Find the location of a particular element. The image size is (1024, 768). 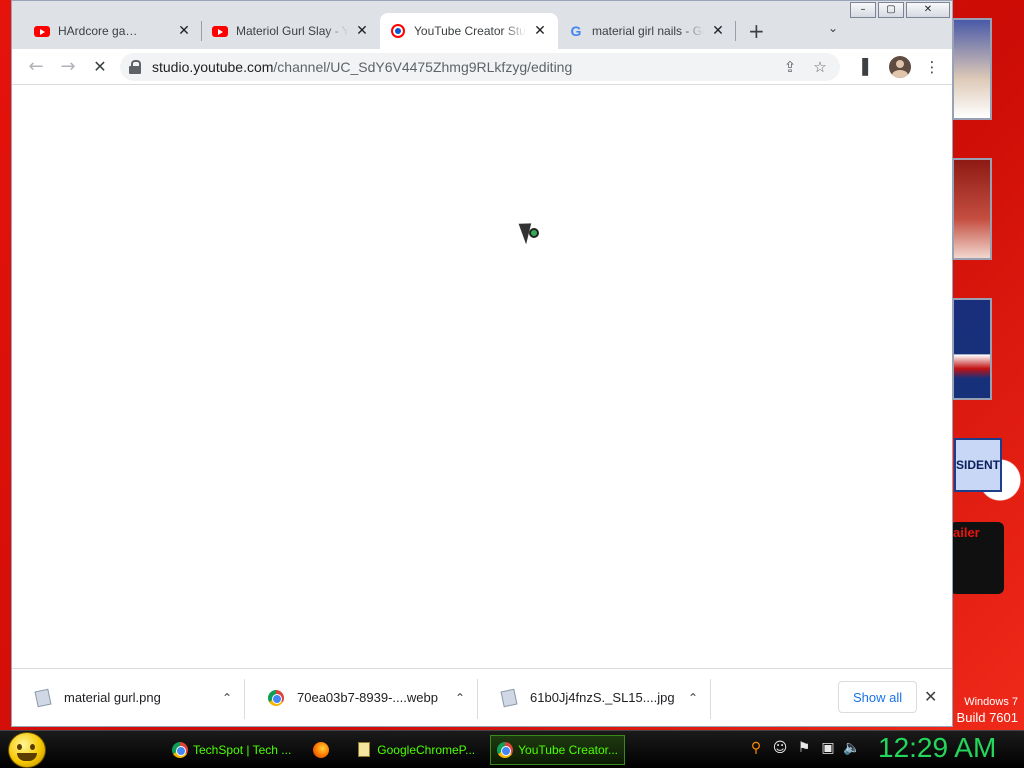

tab-search-icon: ⌄ is located at coordinates (833, 28).